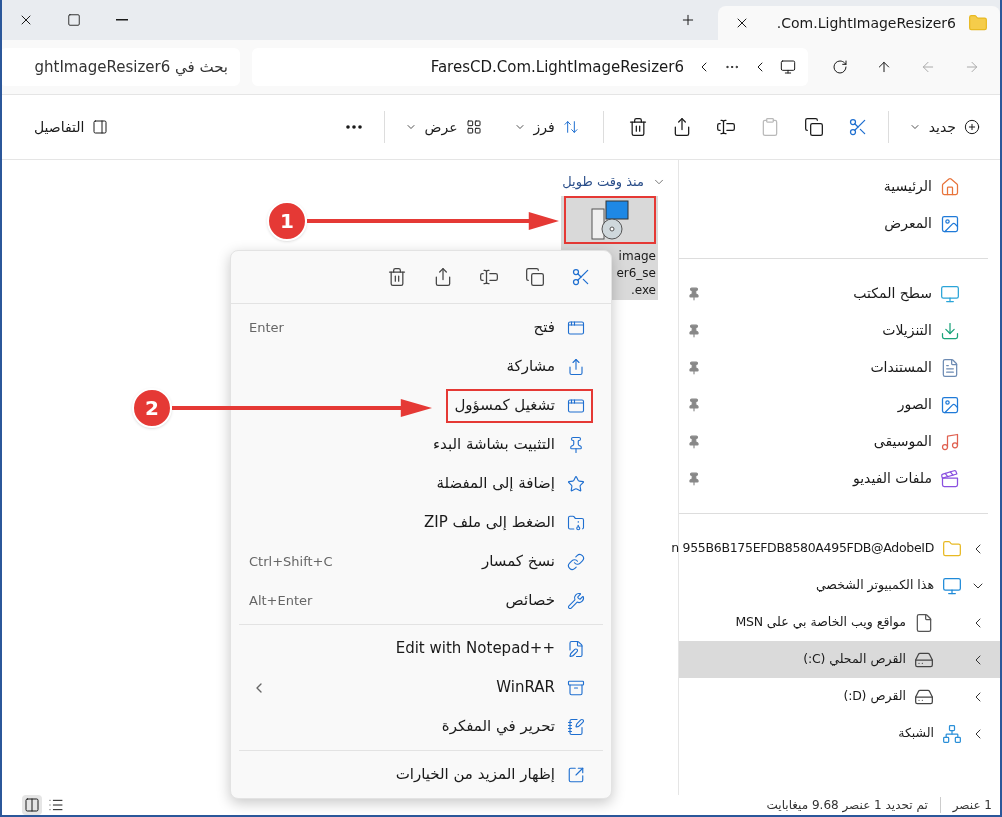  What do you see at coordinates (421, 366) in the screenshot?
I see `menu-item: مشاركة` at bounding box center [421, 366].